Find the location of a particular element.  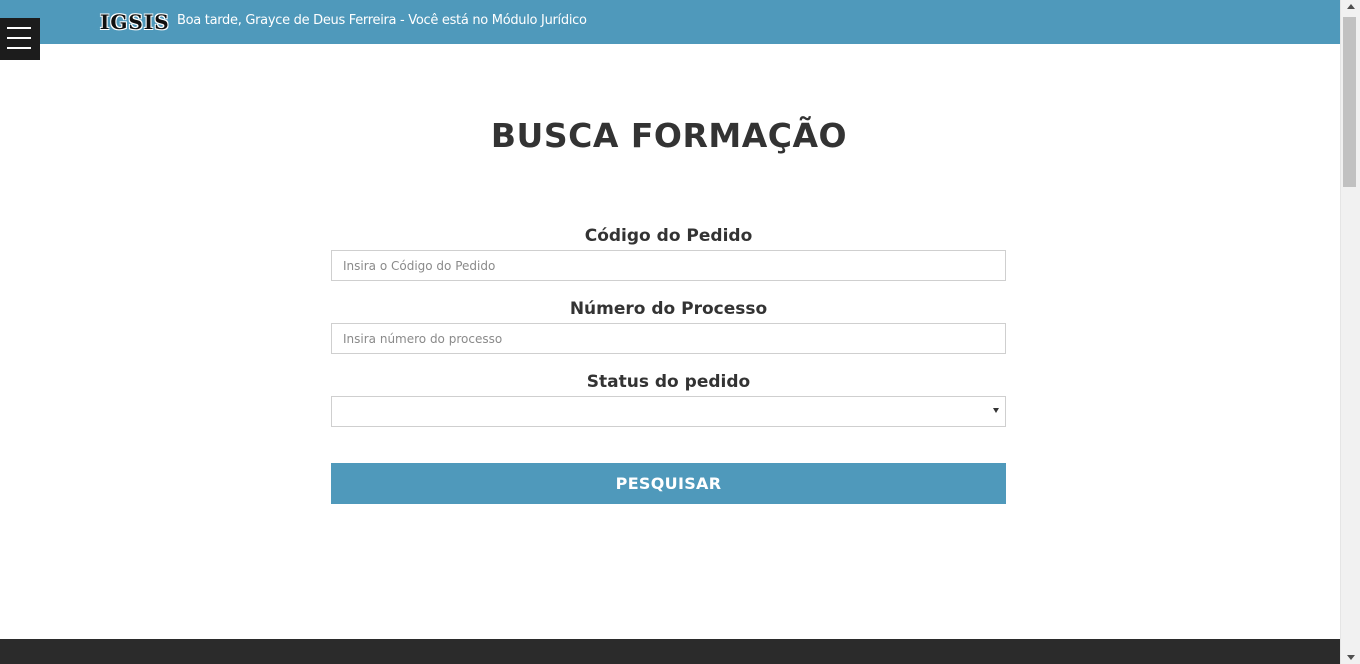

hamburger-menu-button is located at coordinates (20, 39).